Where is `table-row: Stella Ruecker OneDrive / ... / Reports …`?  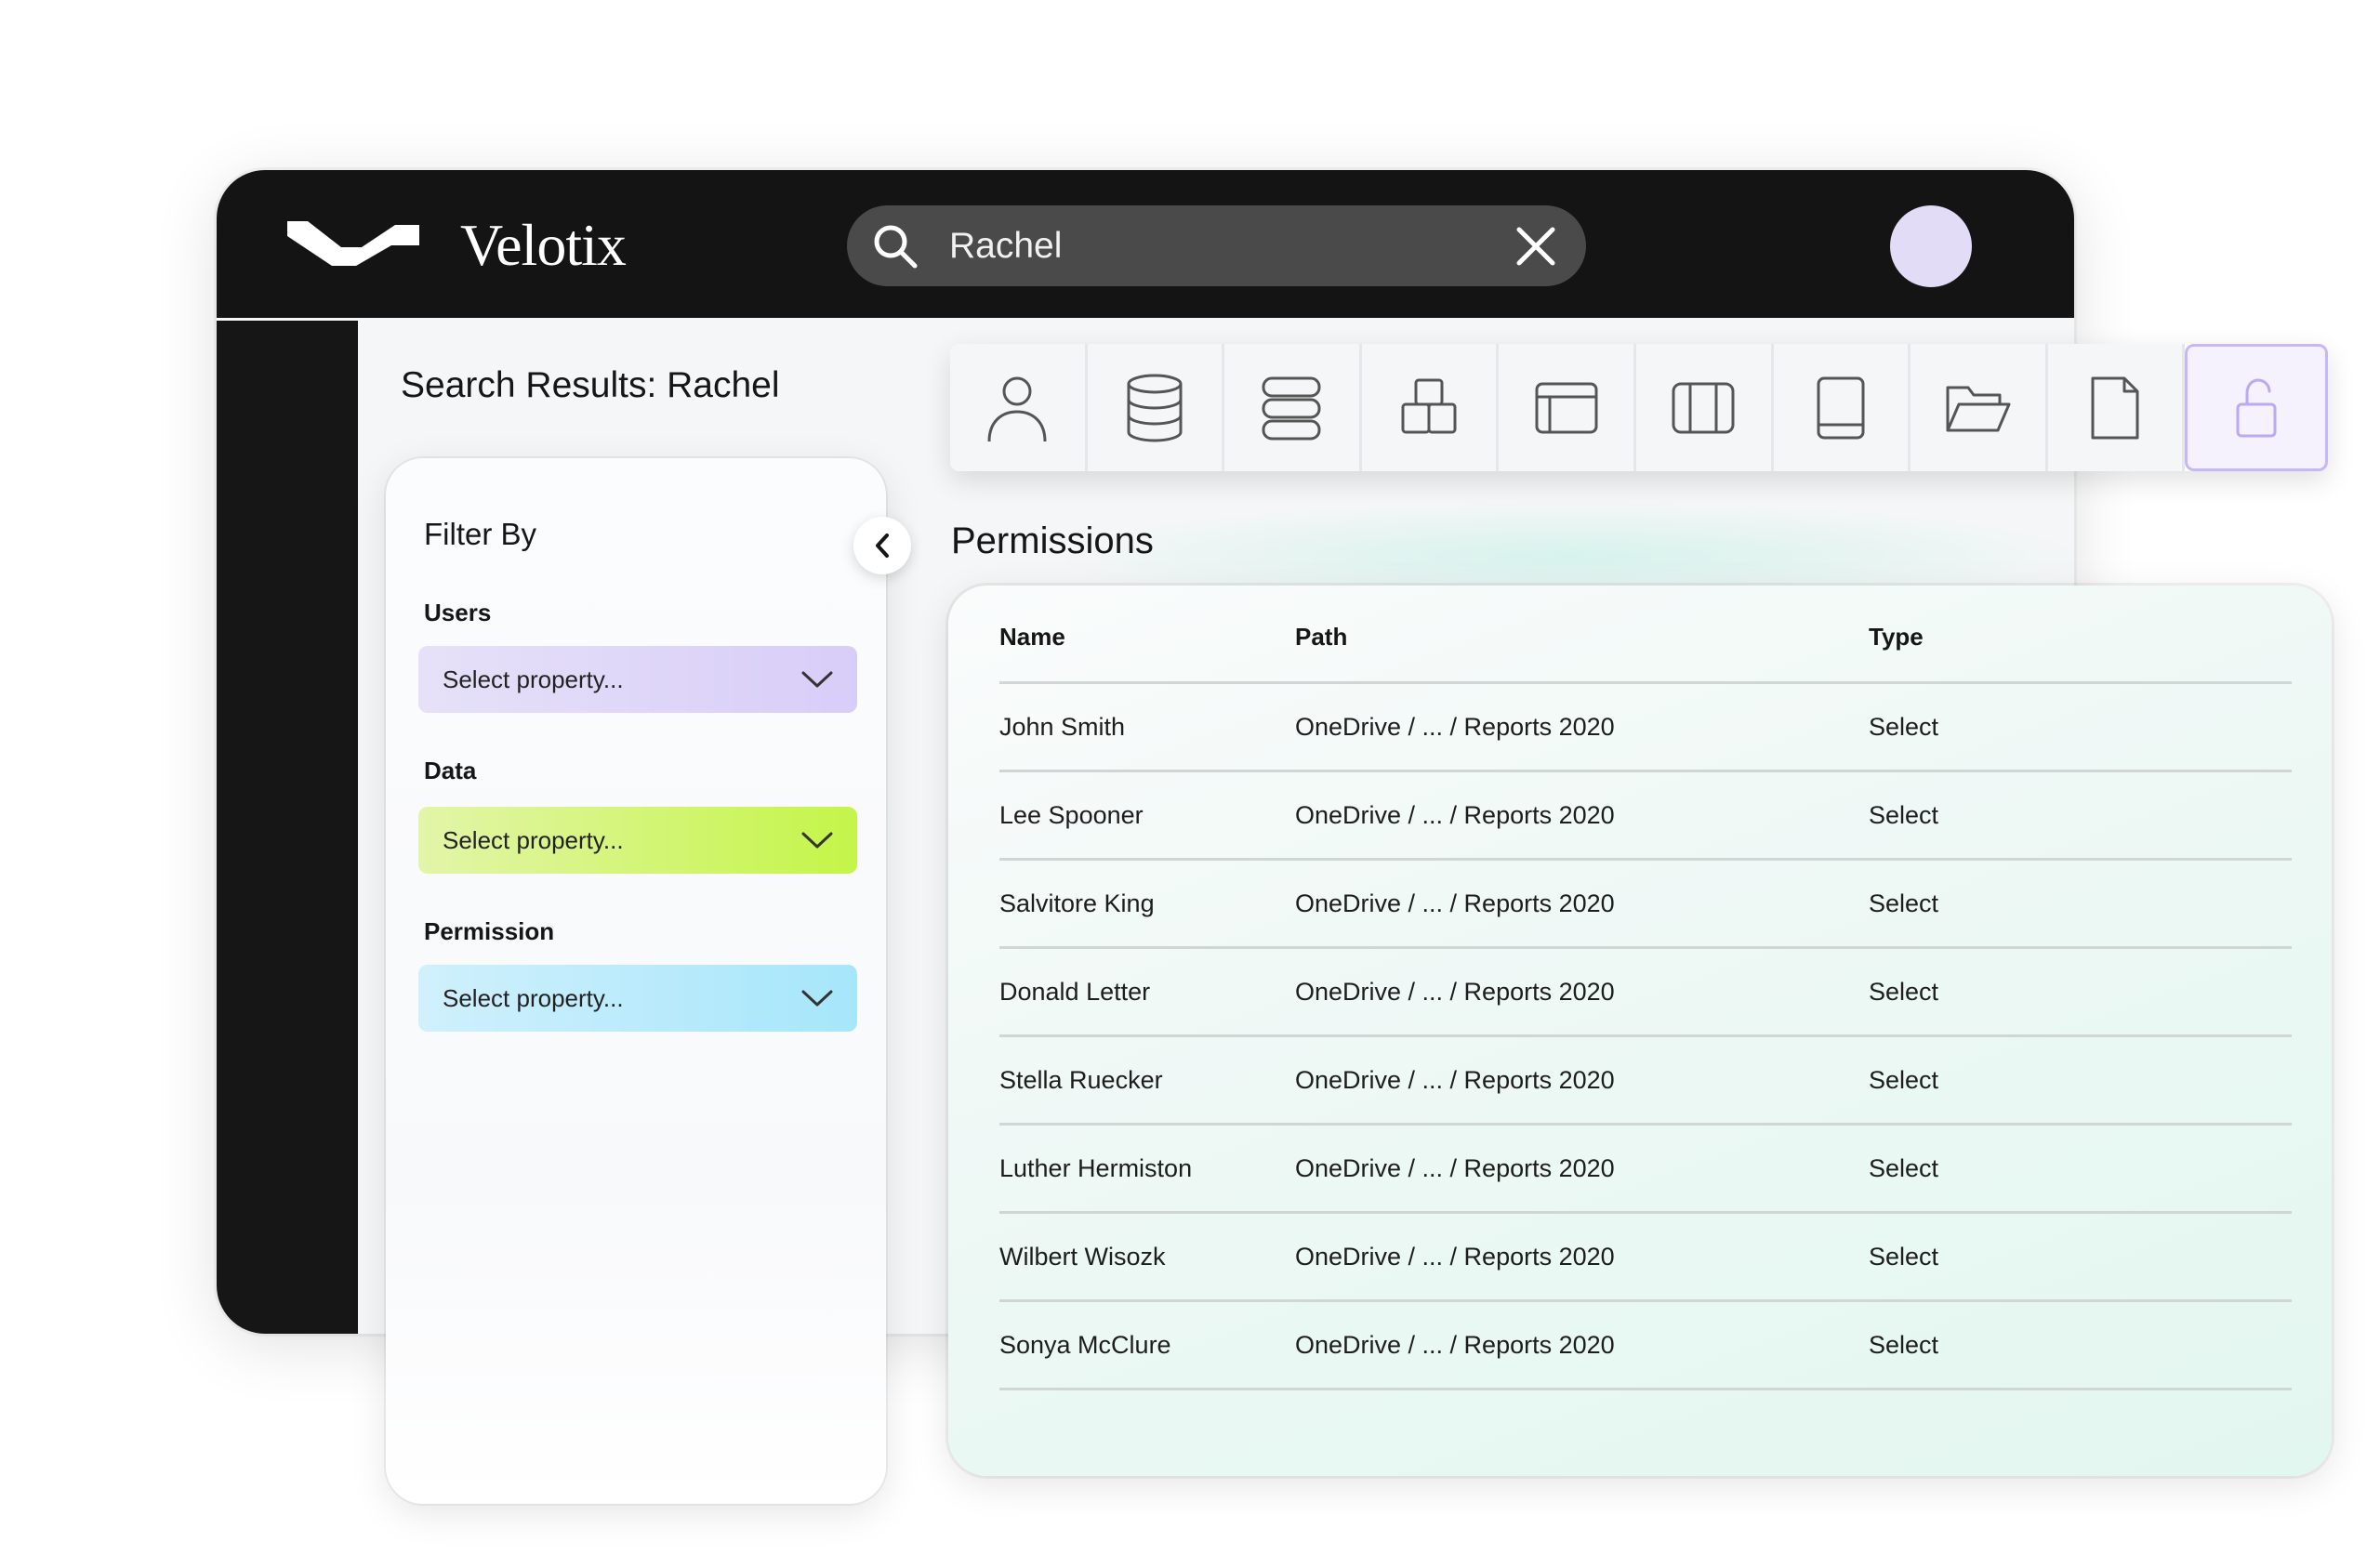 table-row: Stella Ruecker OneDrive / ... / Reports … is located at coordinates (1645, 1081).